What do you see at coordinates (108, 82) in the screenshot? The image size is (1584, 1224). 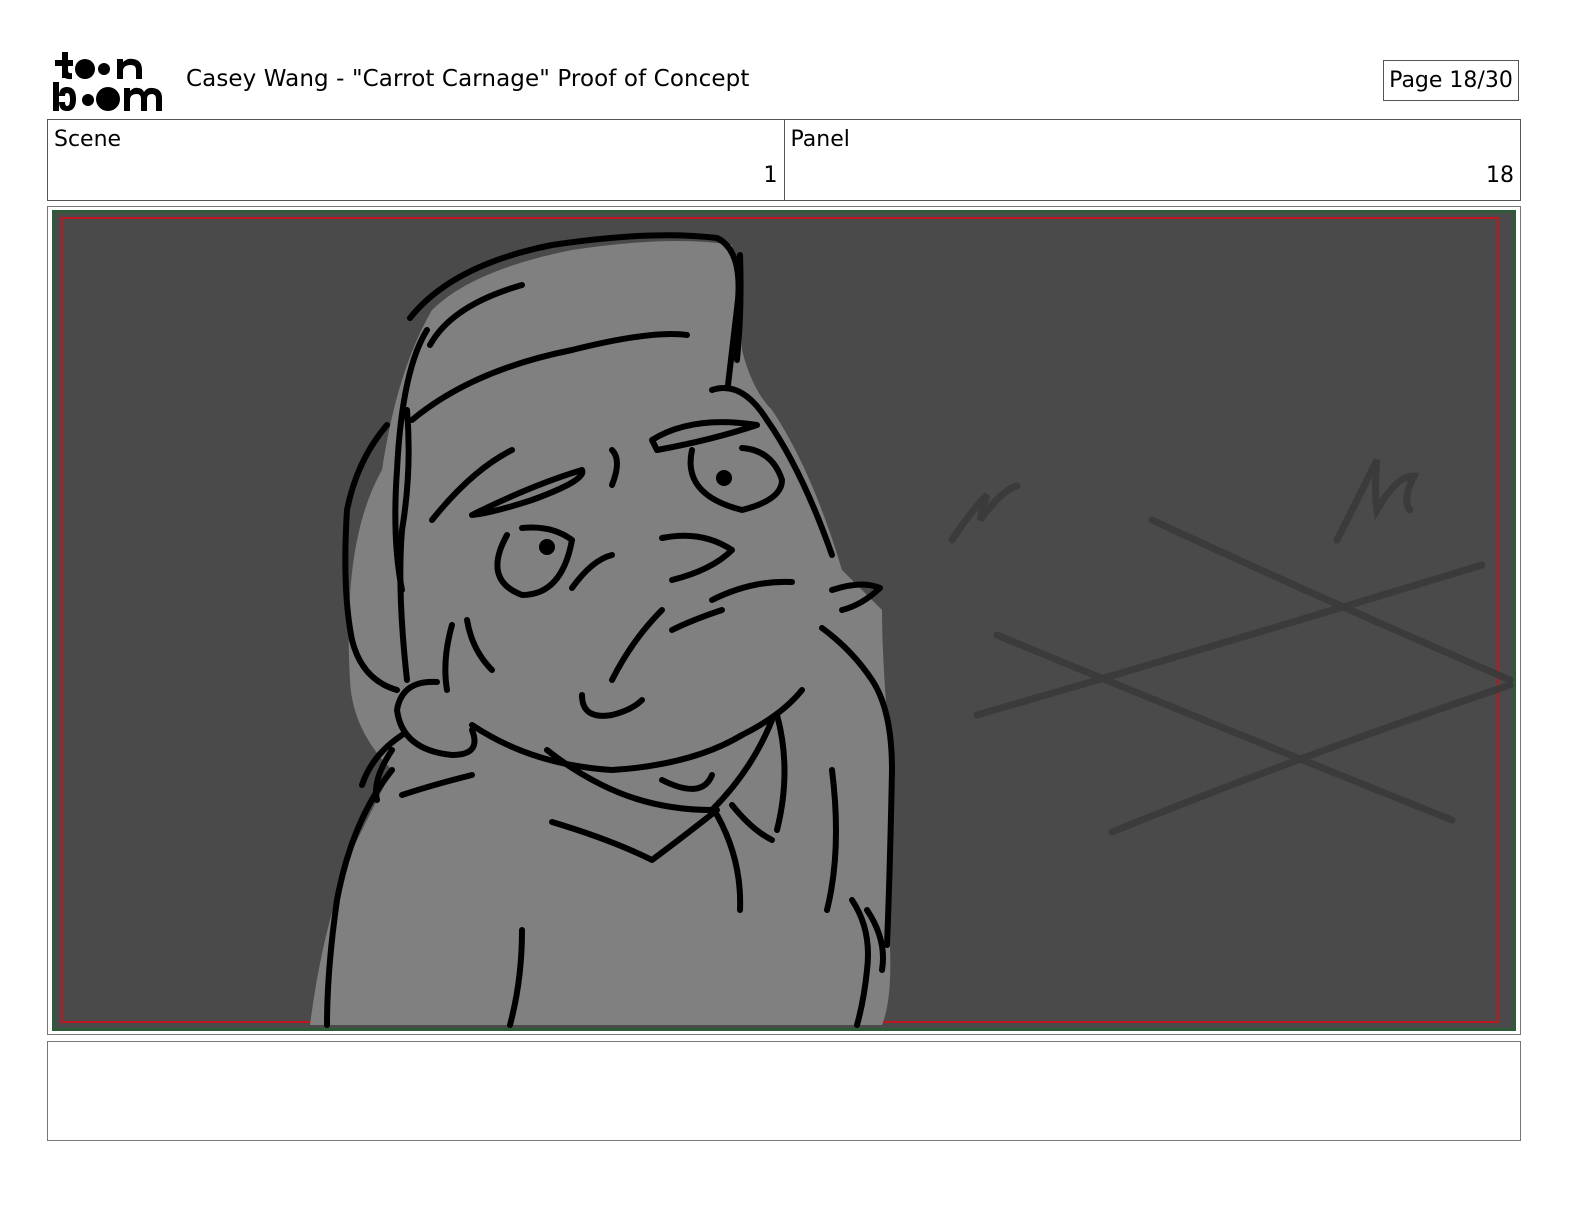 I see `toon-boom-logo` at bounding box center [108, 82].